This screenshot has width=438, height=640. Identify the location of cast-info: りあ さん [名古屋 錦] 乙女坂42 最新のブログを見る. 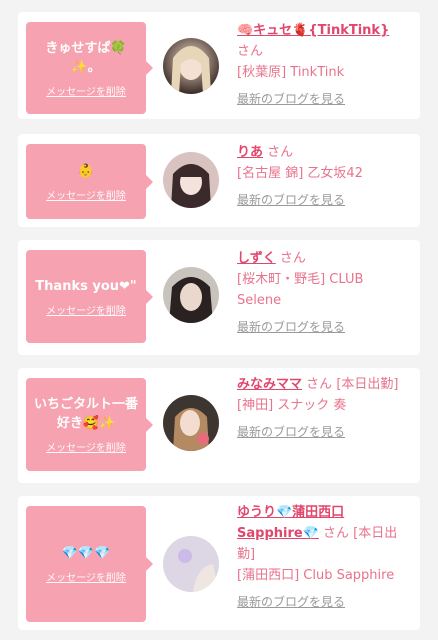
(322, 176).